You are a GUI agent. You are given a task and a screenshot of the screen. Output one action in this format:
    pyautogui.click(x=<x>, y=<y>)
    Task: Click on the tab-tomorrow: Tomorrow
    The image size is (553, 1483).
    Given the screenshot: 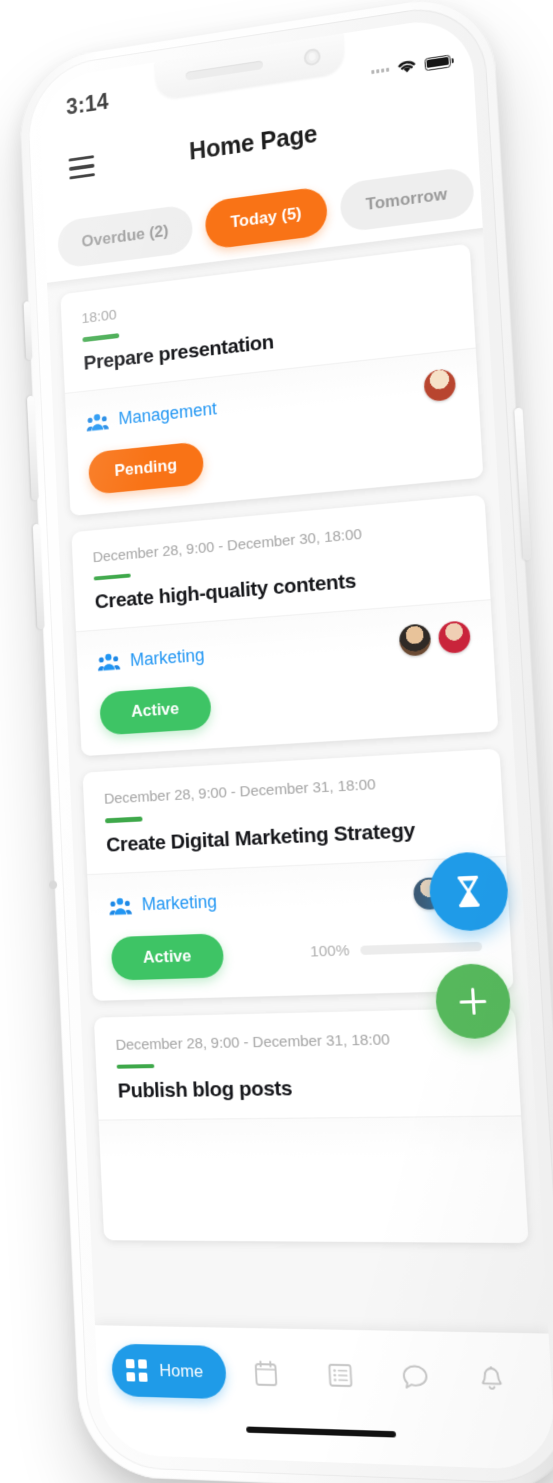 What is the action you would take?
    pyautogui.click(x=406, y=199)
    